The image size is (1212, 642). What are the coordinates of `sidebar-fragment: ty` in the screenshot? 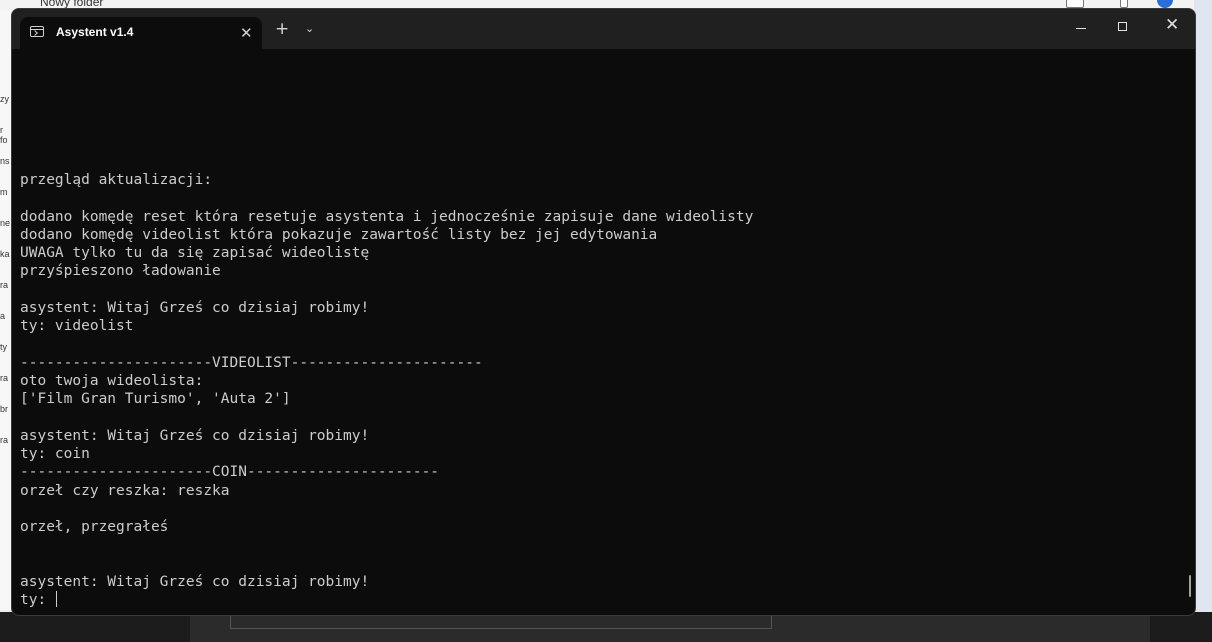 It's located at (3, 347).